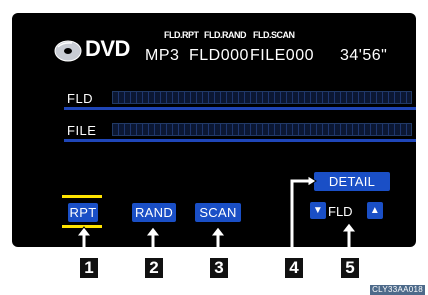 Image resolution: width=428 pixels, height=295 pixels. What do you see at coordinates (352, 181) in the screenshot?
I see `detail-button: DETAIL` at bounding box center [352, 181].